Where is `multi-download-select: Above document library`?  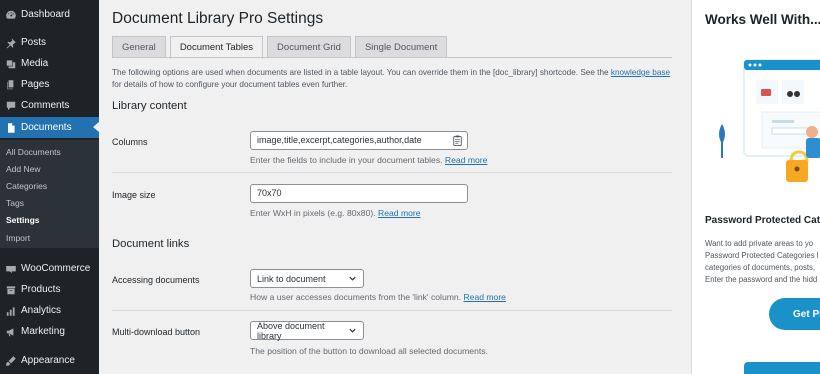
multi-download-select: Above document library is located at coordinates (307, 330).